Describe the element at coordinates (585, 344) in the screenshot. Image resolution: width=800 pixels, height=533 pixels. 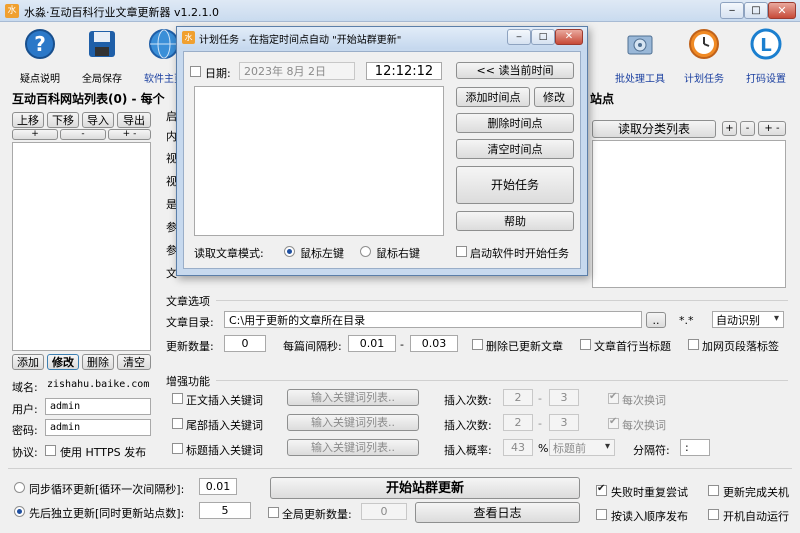
I see `first-line-title-checkbox` at that location.